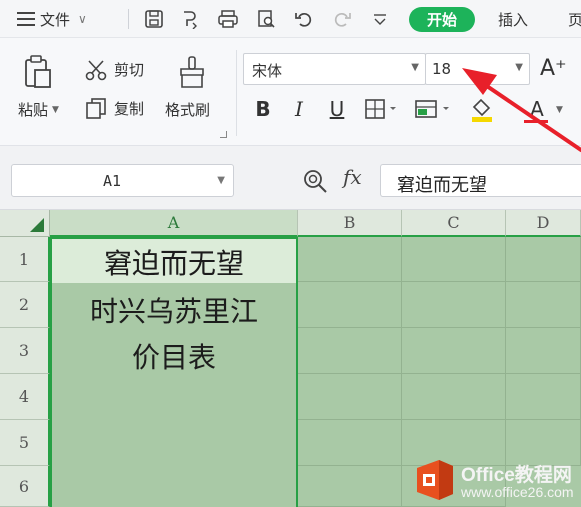 The image size is (581, 507). Describe the element at coordinates (537, 109) in the screenshot. I see `font-color-button: A` at that location.